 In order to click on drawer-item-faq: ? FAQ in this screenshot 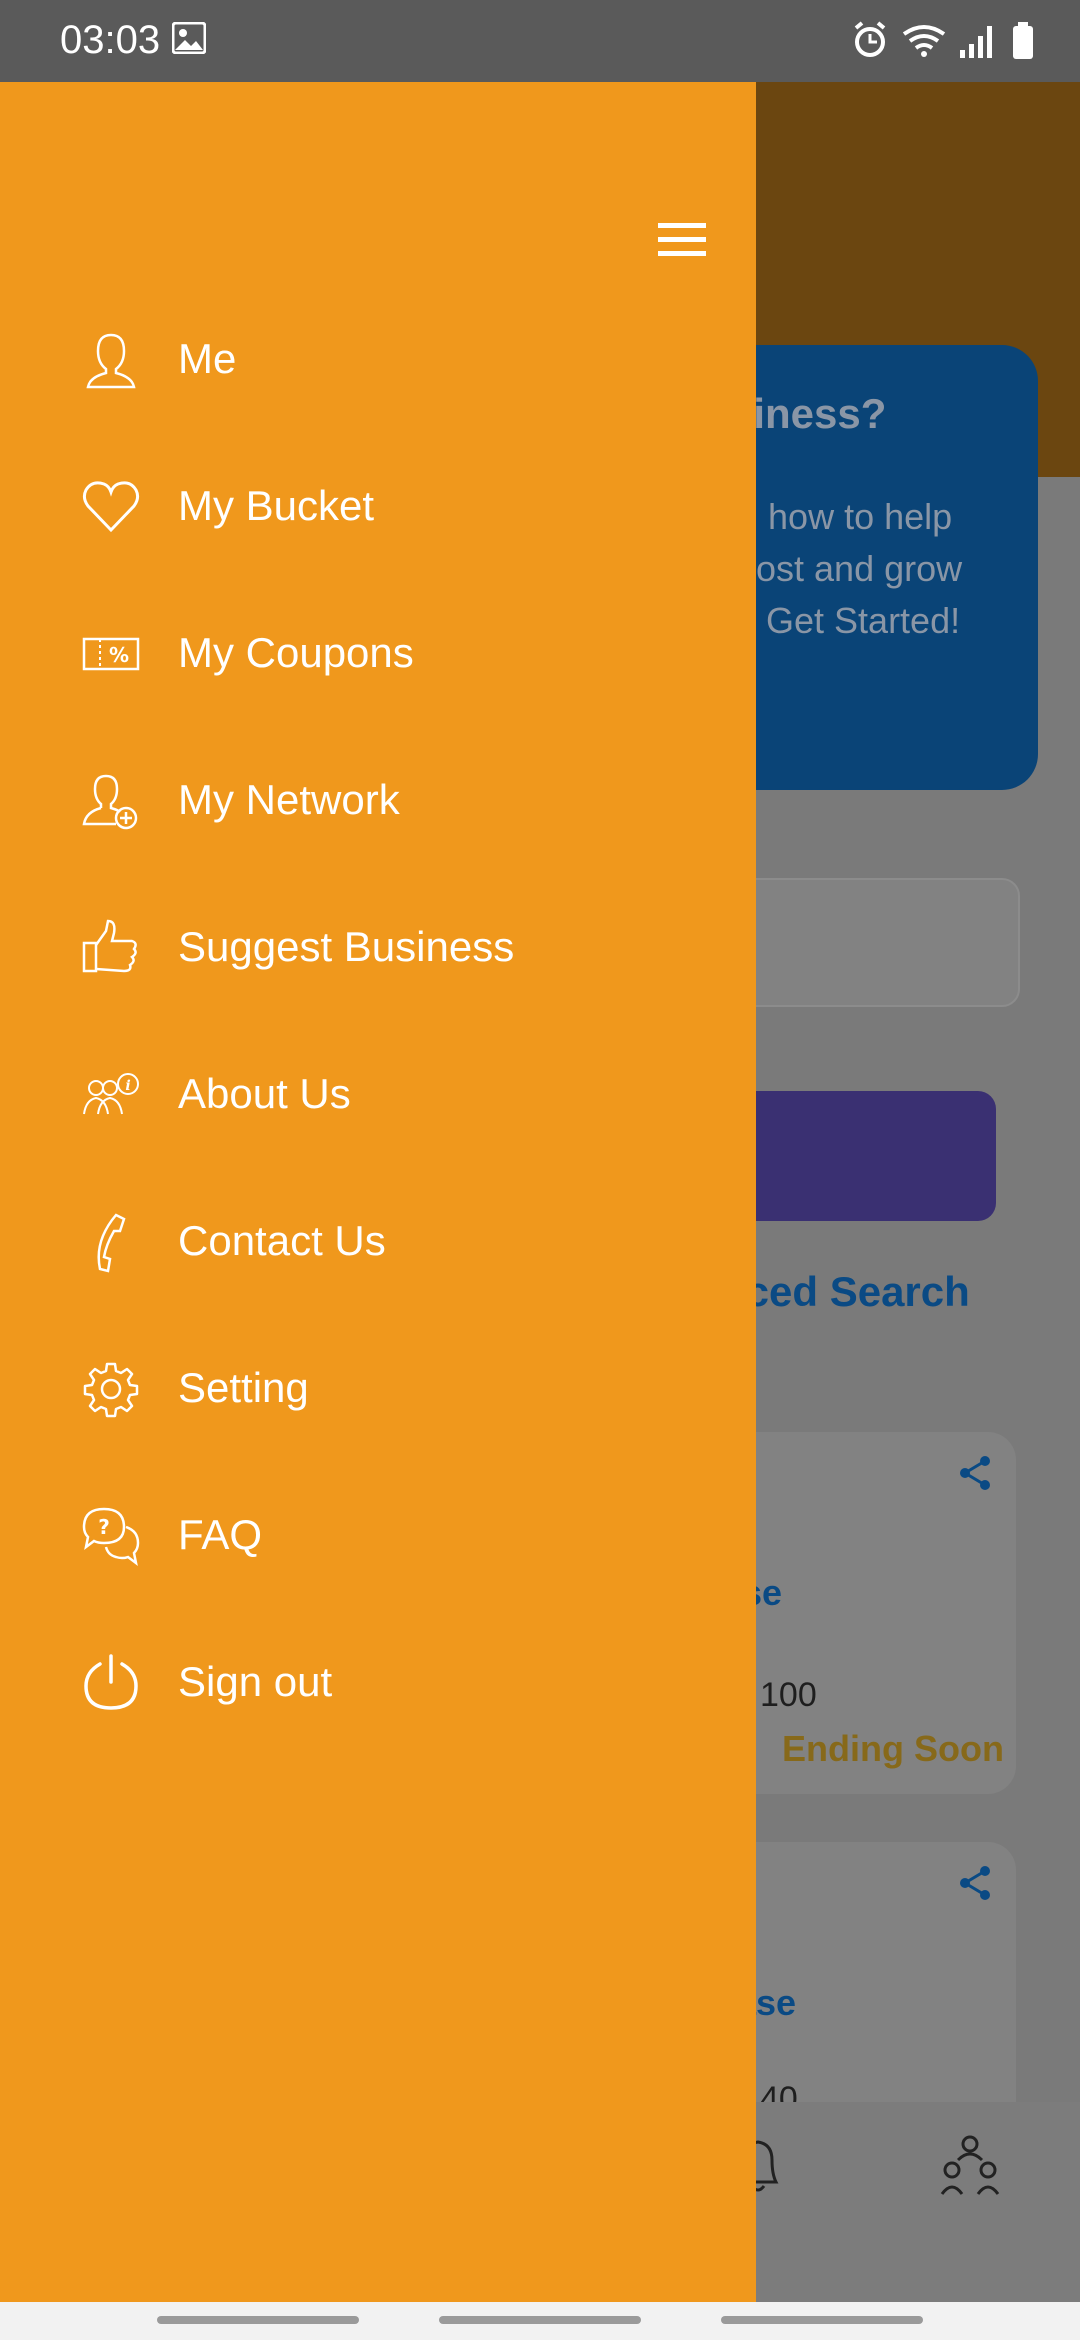, I will do `click(378, 1537)`.